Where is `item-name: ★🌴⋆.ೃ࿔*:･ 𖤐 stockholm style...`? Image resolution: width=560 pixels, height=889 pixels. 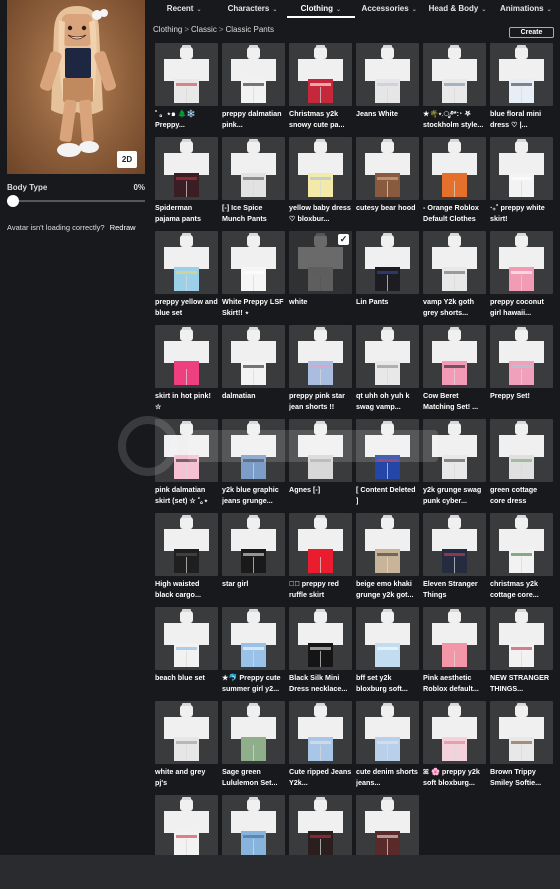
item-name: ★🌴⋆.ೃ࿔*:･ 𖤐 stockholm style... is located at coordinates (454, 119).